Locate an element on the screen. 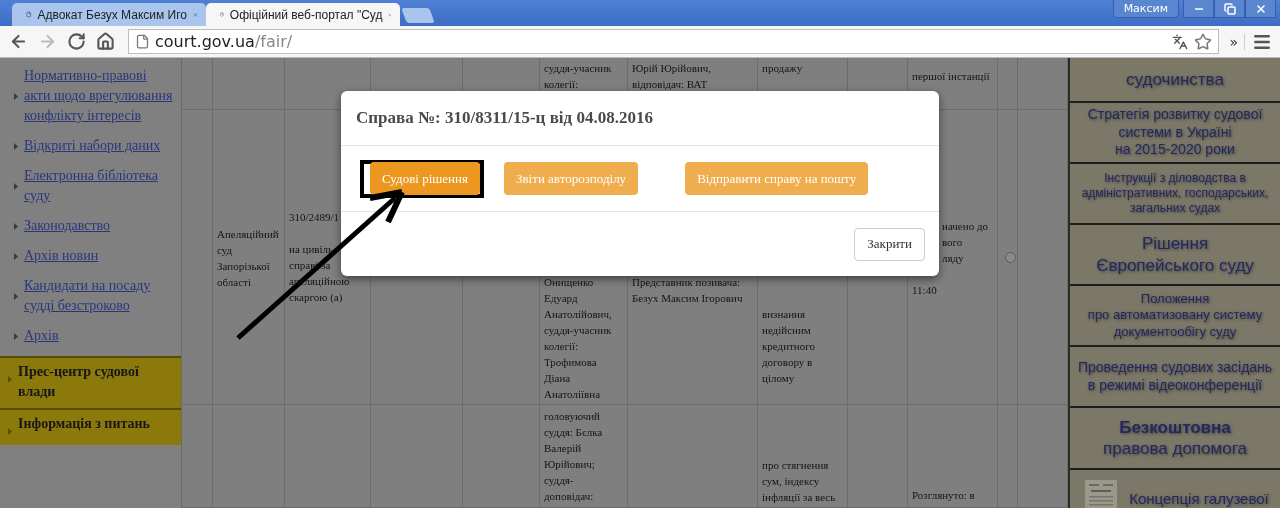  banner-link: Інструкції з діловодства в адміністративних, господарських, загальних судах is located at coordinates (1175, 194).